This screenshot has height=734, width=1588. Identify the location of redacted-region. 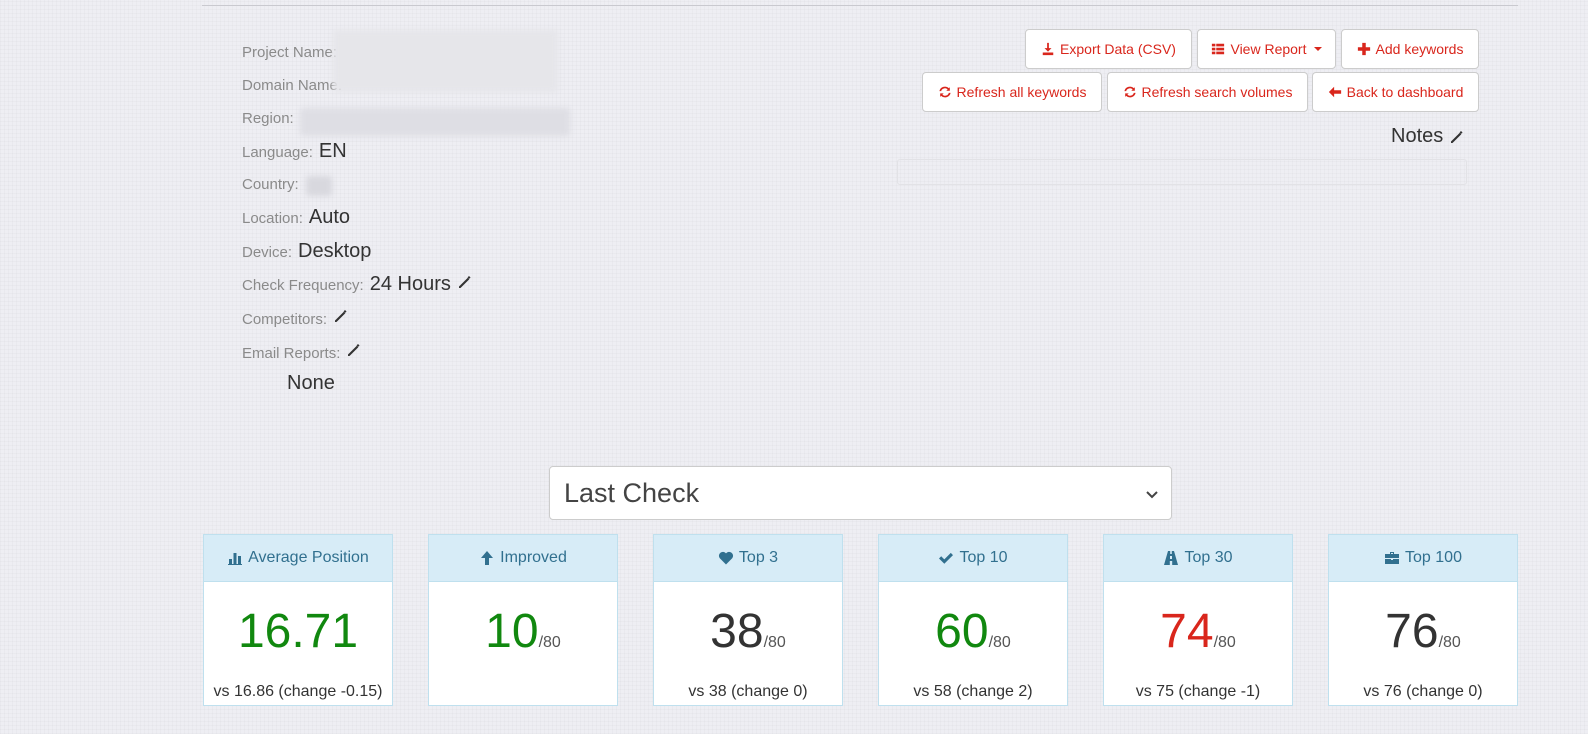
(435, 122).